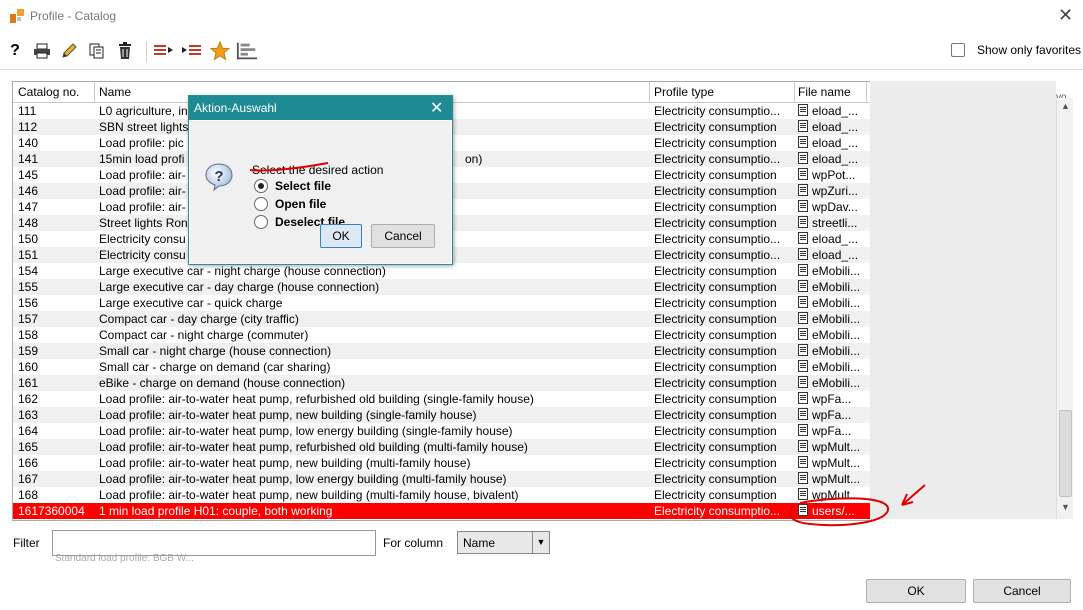 The image size is (1083, 610). Describe the element at coordinates (1065, 106) in the screenshot. I see `scroll-up-arrow-icon: ▲` at that location.